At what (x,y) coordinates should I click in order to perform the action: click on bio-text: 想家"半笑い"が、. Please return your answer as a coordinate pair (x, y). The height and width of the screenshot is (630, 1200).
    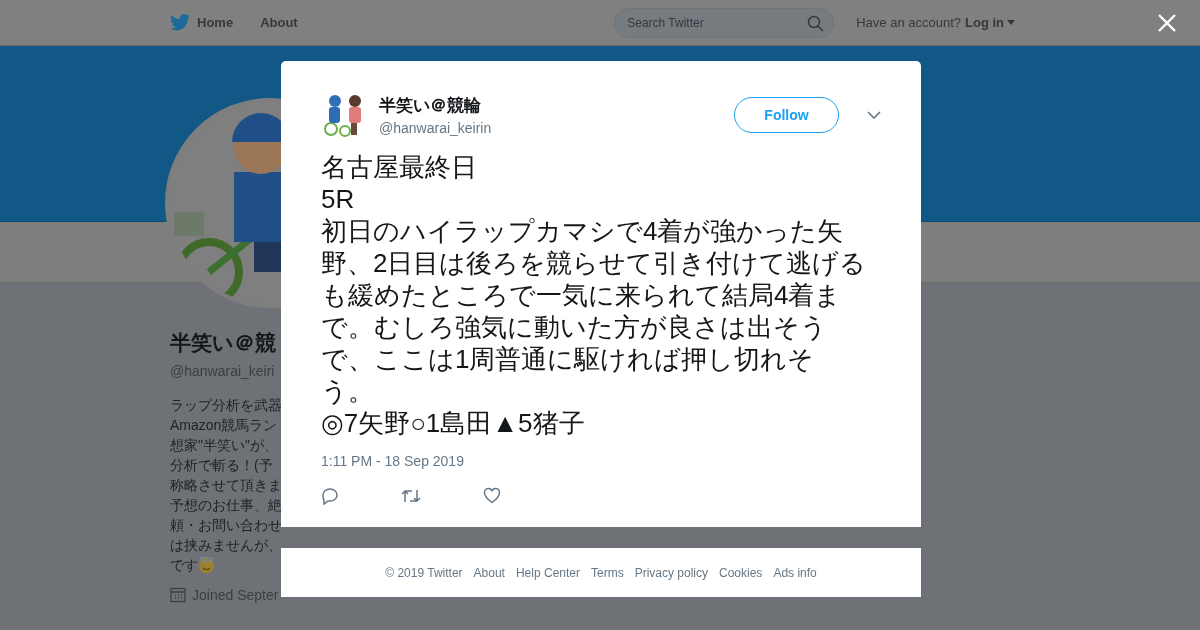
    Looking at the image, I should click on (224, 445).